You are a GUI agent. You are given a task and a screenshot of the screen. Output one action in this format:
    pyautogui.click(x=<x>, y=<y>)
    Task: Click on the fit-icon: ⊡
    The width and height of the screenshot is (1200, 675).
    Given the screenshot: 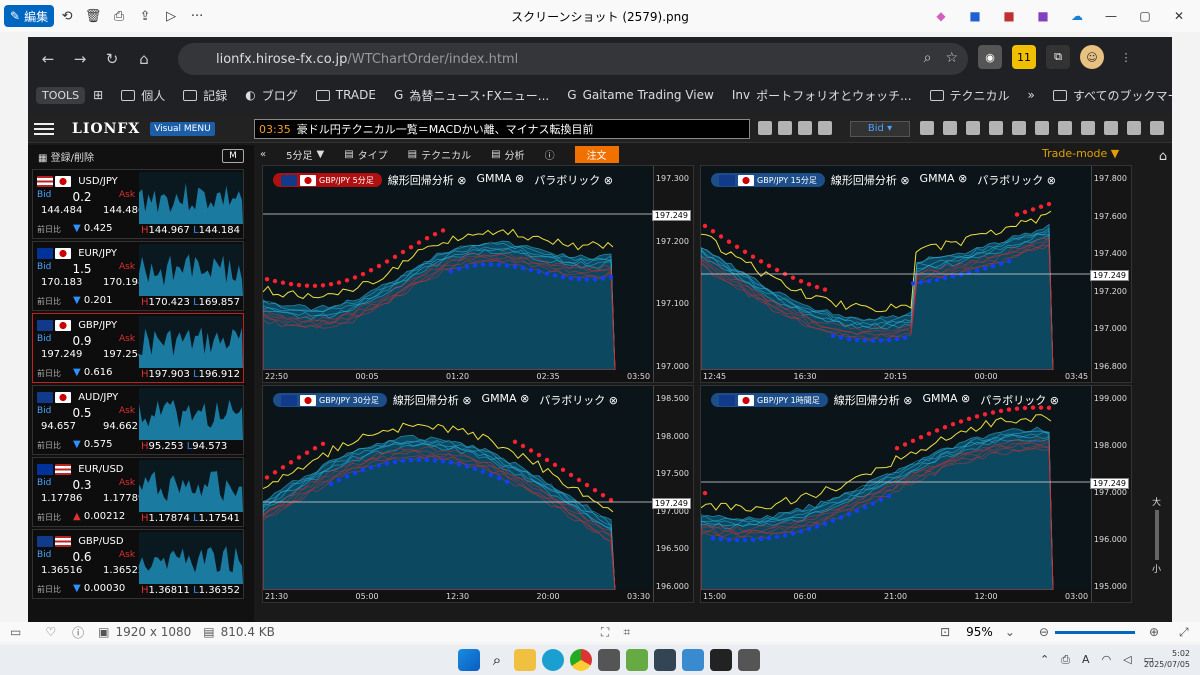 What is the action you would take?
    pyautogui.click(x=945, y=632)
    